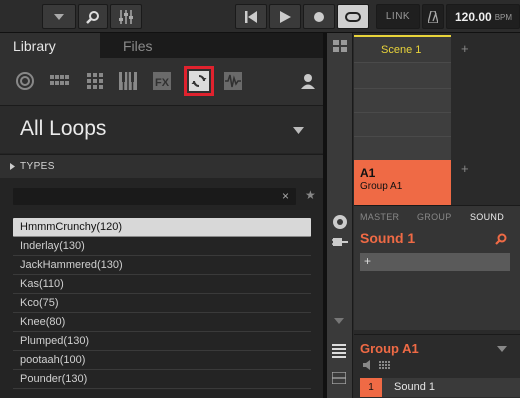  I want to click on link-label: LINK, so click(398, 16).